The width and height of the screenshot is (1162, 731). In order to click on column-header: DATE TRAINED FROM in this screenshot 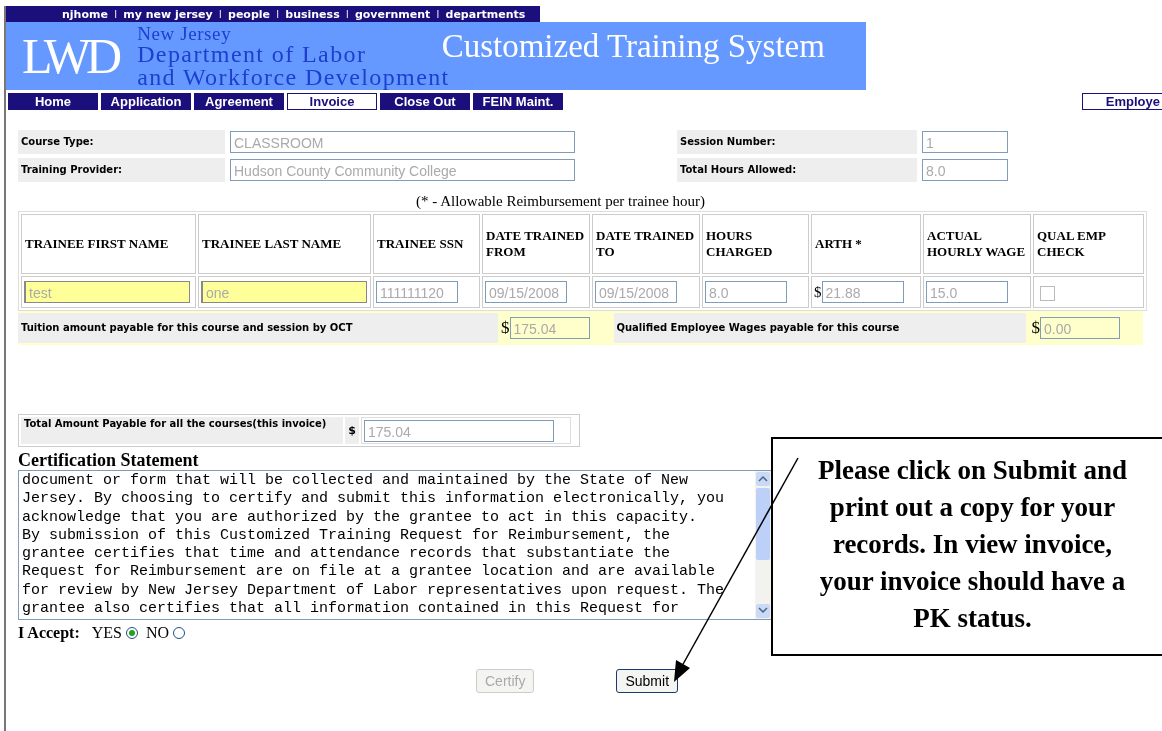, I will do `click(536, 244)`.